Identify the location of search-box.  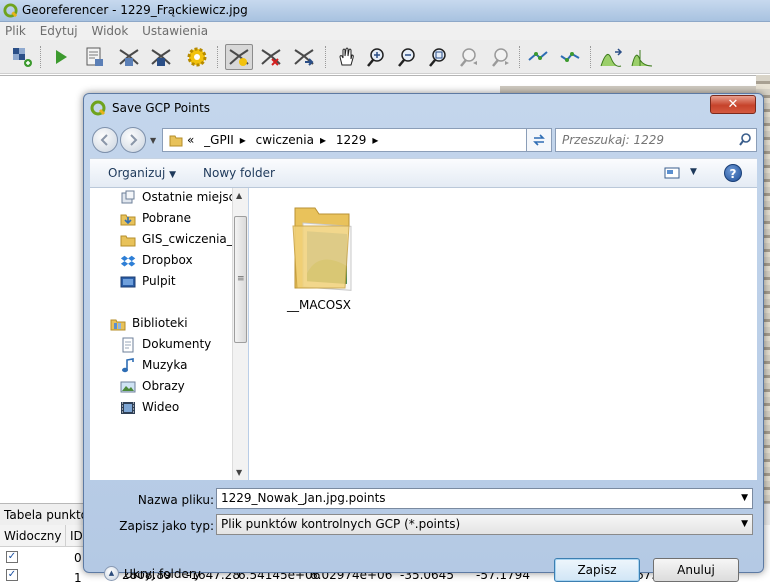
(656, 140).